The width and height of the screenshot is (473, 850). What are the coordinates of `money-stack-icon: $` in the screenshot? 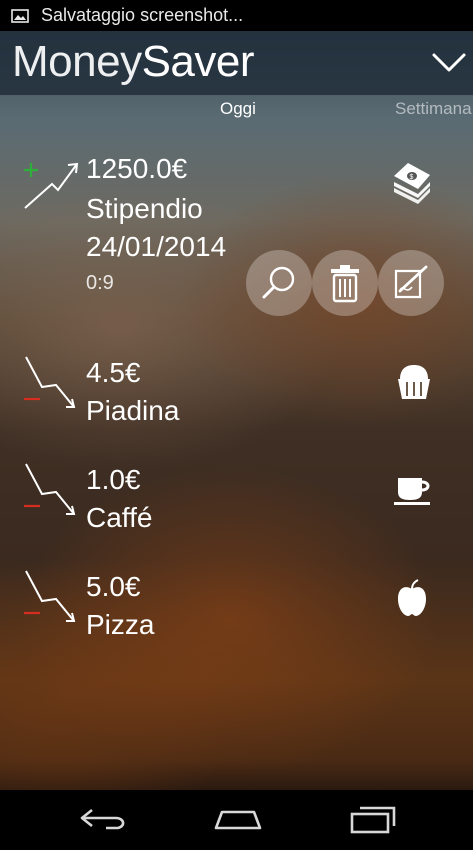 It's located at (412, 183).